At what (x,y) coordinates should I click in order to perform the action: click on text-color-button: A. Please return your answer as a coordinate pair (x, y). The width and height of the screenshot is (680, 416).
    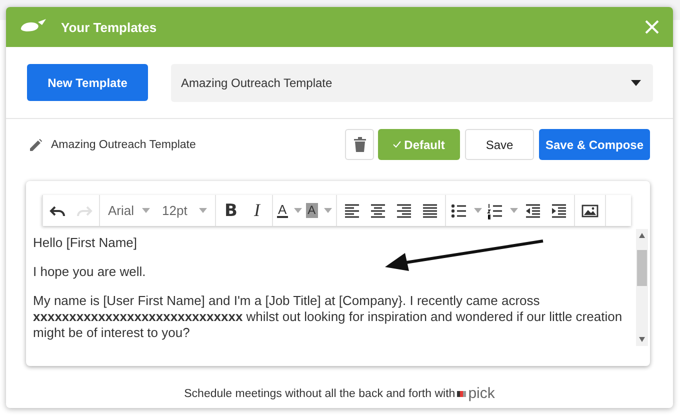
    Looking at the image, I should click on (289, 211).